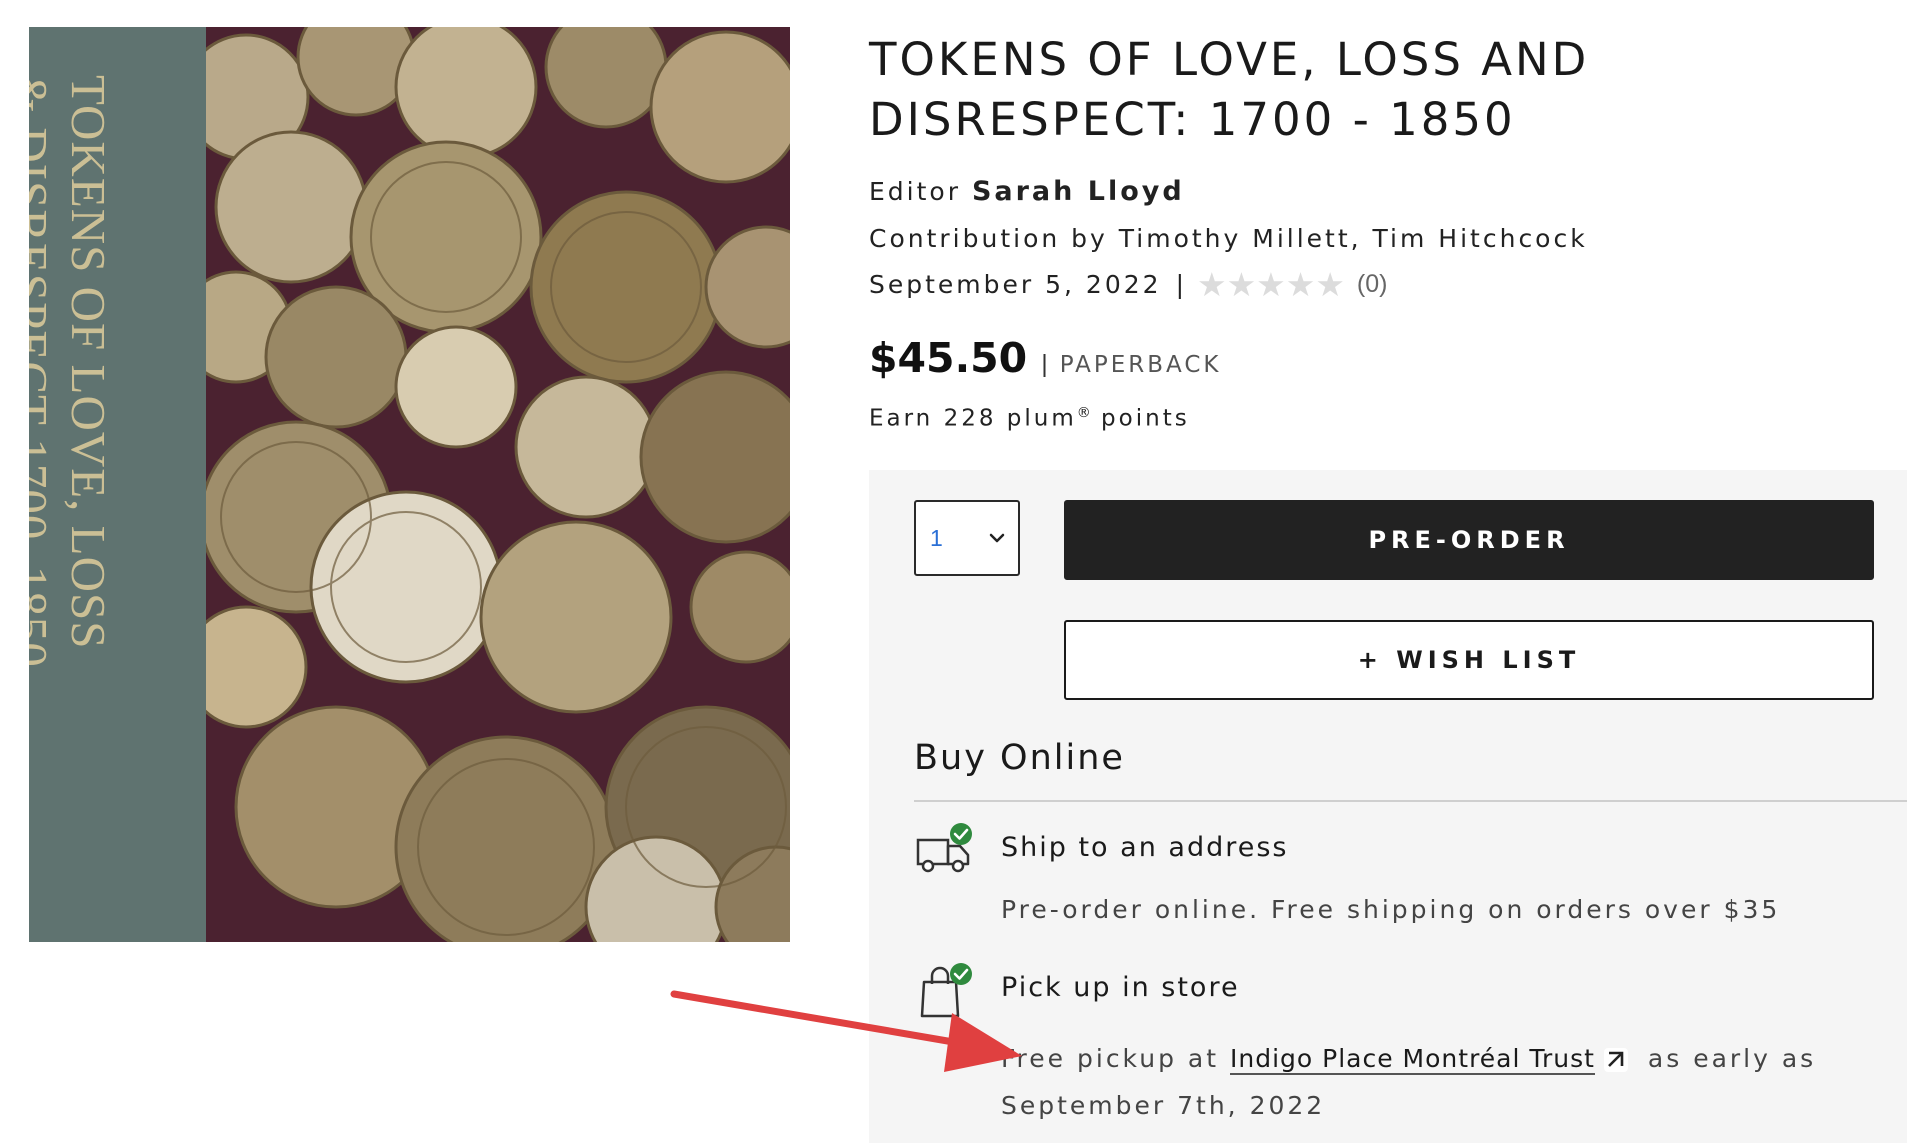  What do you see at coordinates (1271, 284) in the screenshot?
I see `rating-stars: ★★★★★` at bounding box center [1271, 284].